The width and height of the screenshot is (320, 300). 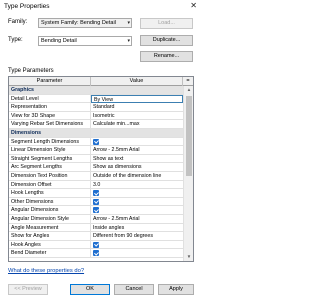 I want to click on grid-row: Representation Standard, so click(x=101, y=107).